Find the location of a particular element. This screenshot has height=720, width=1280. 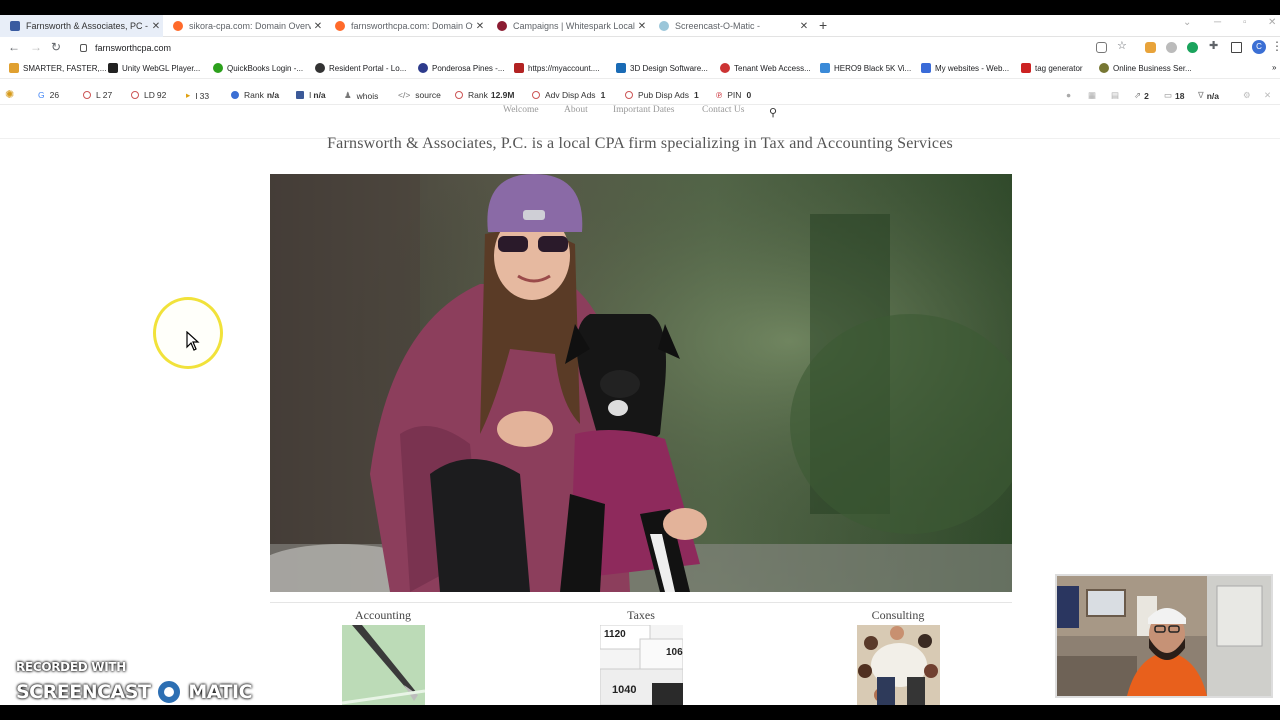

service-title-accounting: Accounting is located at coordinates (383, 615).